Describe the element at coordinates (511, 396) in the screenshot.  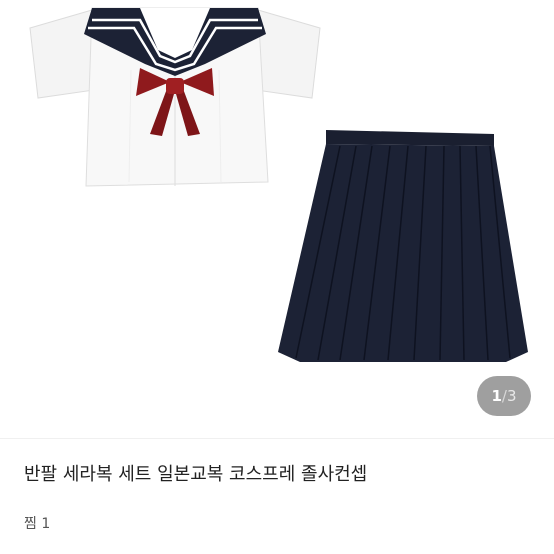
I see `total-image-count: 3` at that location.